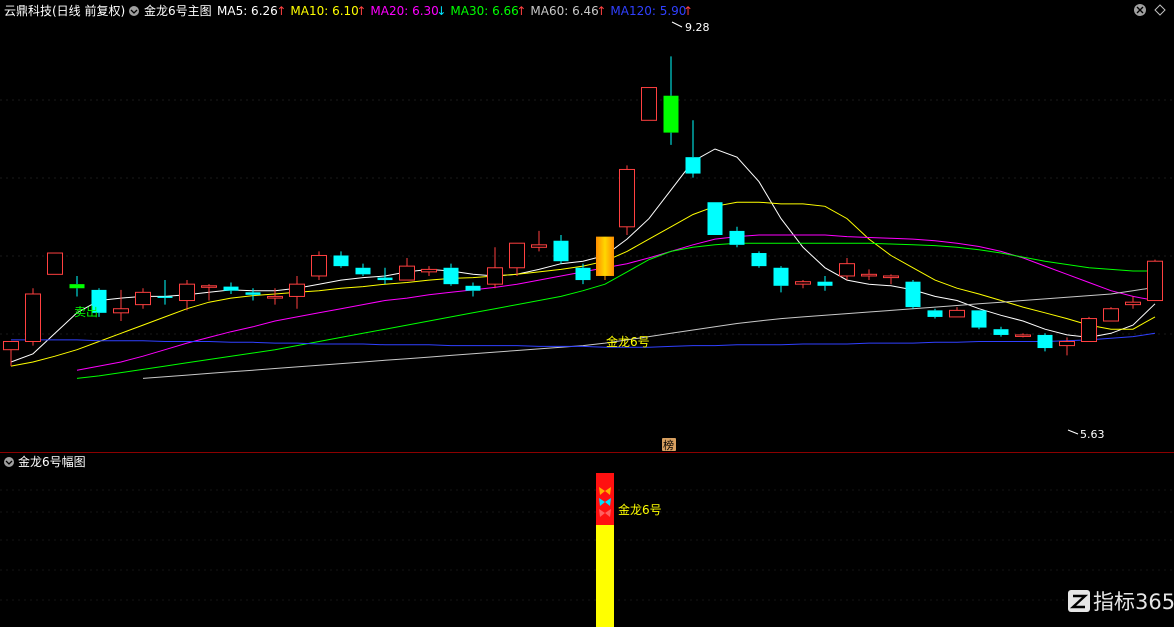 The image size is (1174, 627). Describe the element at coordinates (324, 11) in the screenshot. I see `ma-legend-item: MA10: 6.10` at that location.